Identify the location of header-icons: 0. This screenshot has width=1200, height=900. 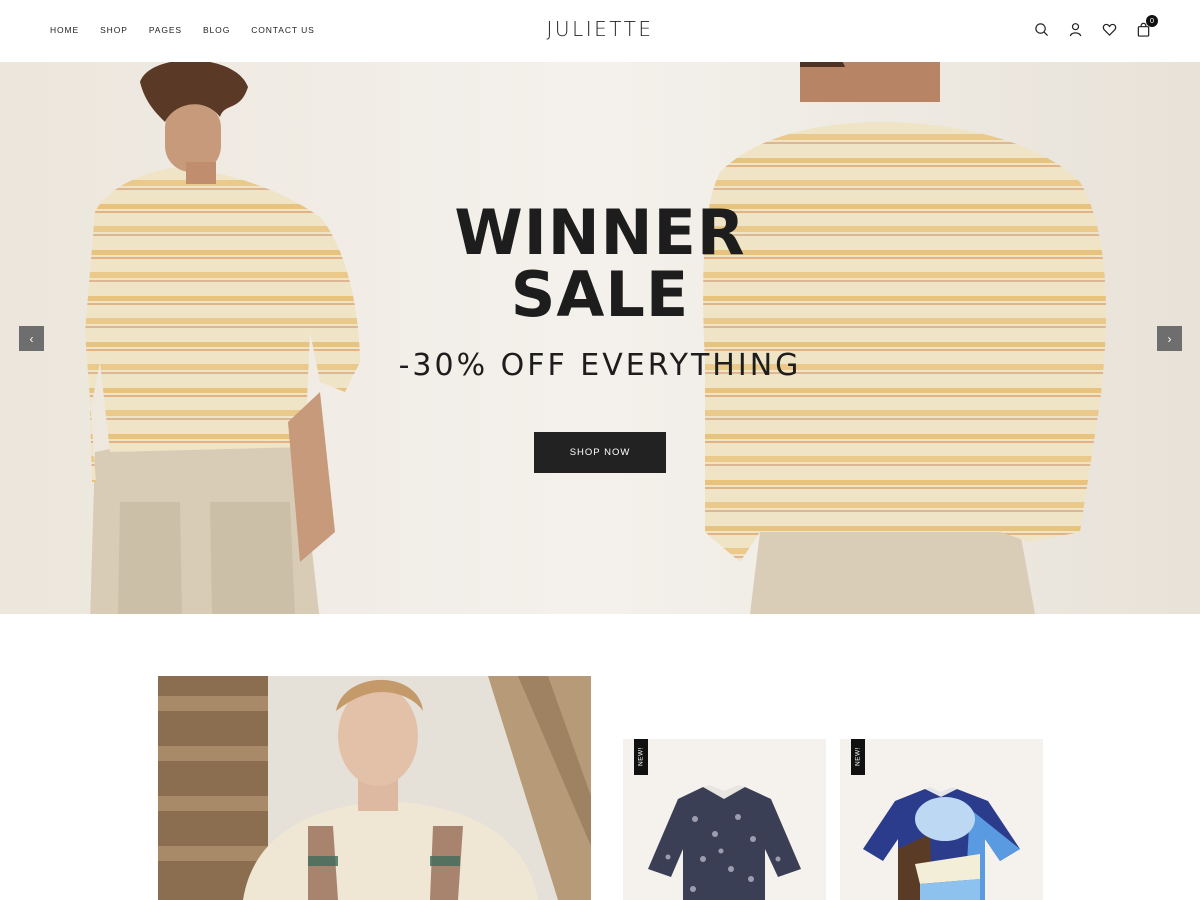
(1095, 26).